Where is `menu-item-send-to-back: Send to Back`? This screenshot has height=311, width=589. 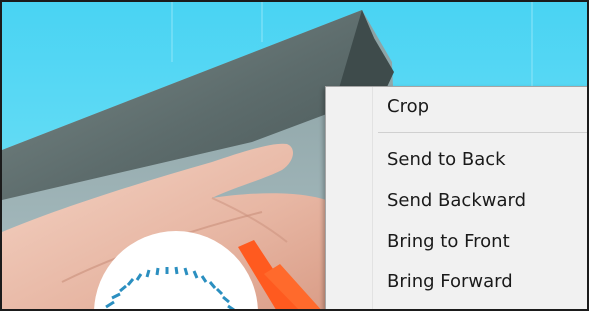
menu-item-send-to-back: Send to Back is located at coordinates (457, 160).